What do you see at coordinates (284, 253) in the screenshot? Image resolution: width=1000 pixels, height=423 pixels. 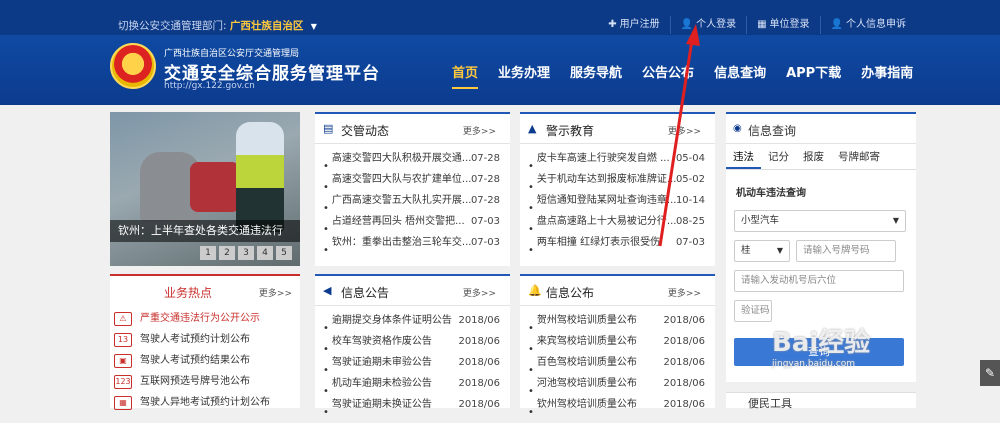 I see `slide-page-5: 5` at bounding box center [284, 253].